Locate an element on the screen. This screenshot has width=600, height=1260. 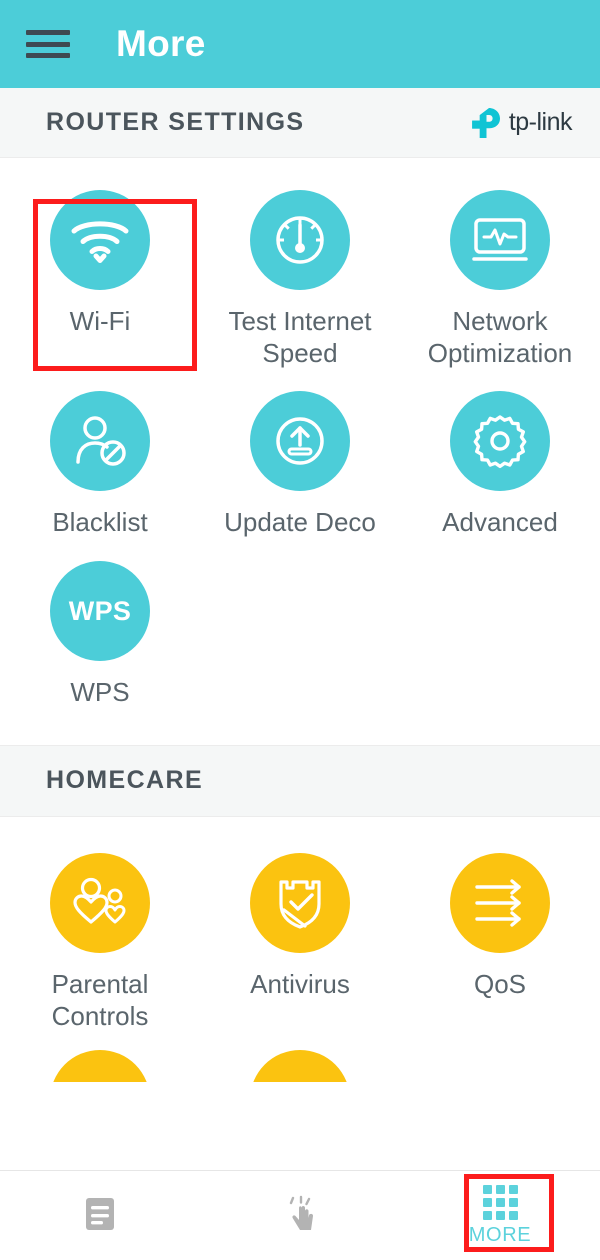
section-title-router-settings: ROUTER SETTINGS is located at coordinates (175, 122).